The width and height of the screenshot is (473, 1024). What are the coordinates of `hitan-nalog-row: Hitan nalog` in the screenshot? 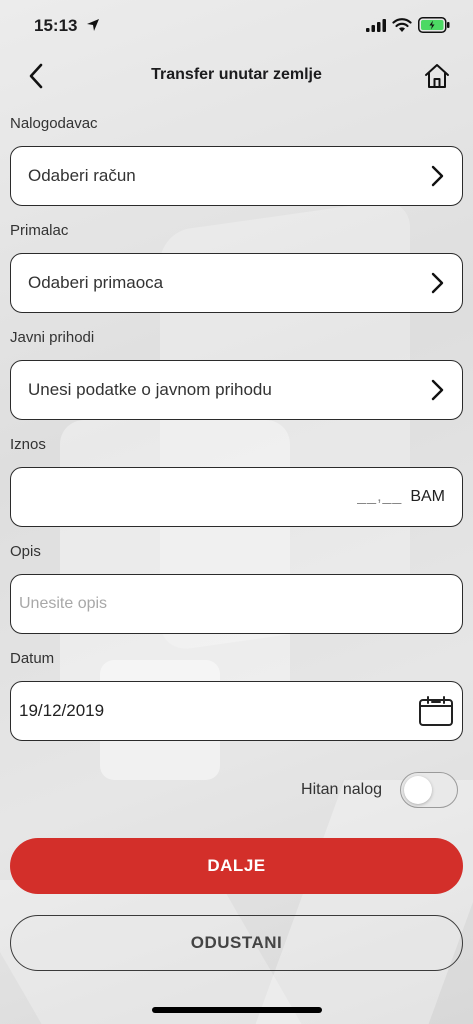 It's located at (379, 790).